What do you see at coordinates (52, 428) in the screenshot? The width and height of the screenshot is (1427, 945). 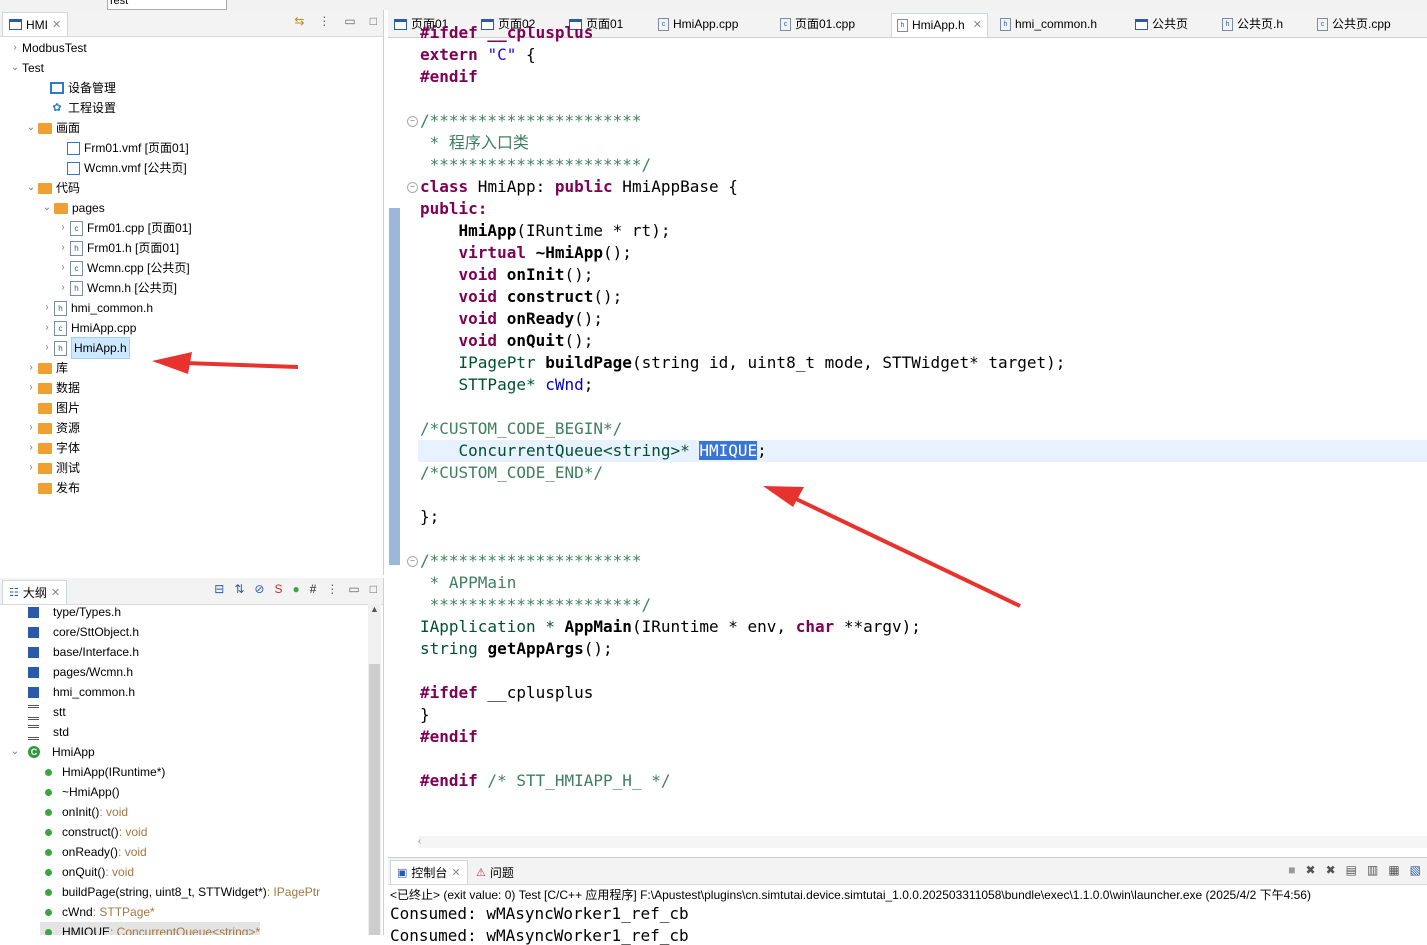 I see `tree-item: › 资源` at bounding box center [52, 428].